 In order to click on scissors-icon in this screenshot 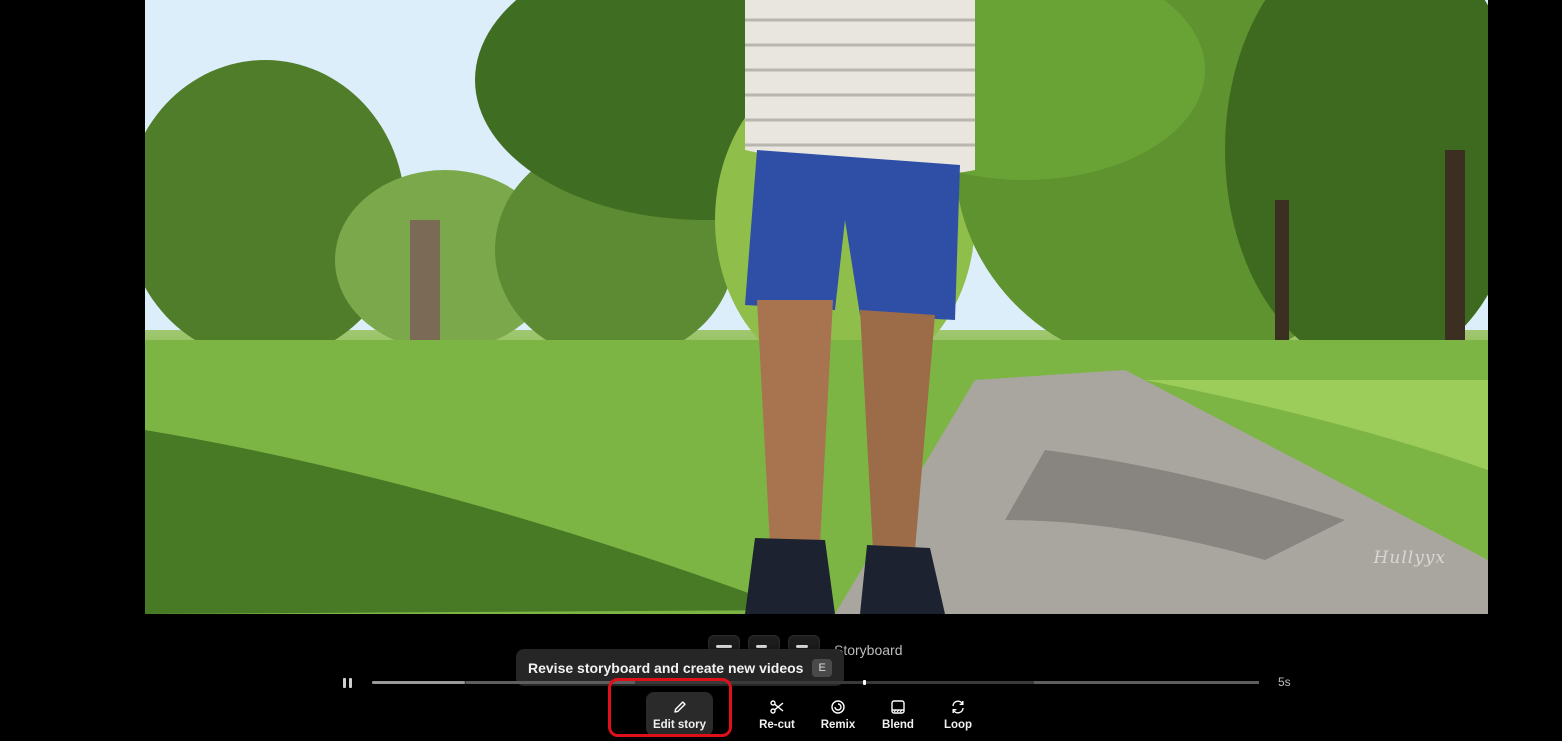, I will do `click(777, 707)`.